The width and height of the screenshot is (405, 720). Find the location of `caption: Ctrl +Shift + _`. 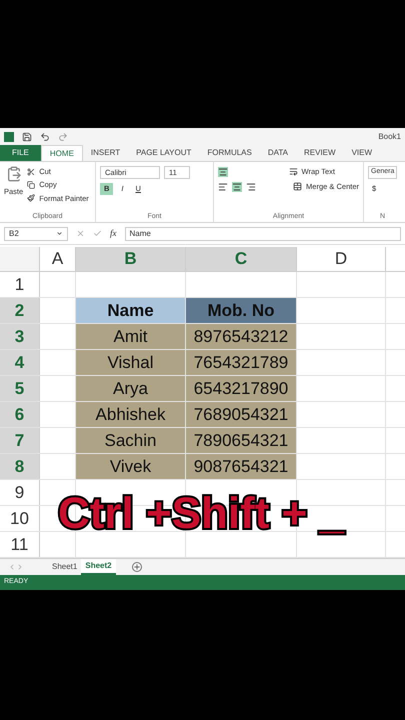

caption: Ctrl +Shift + _ is located at coordinates (201, 514).